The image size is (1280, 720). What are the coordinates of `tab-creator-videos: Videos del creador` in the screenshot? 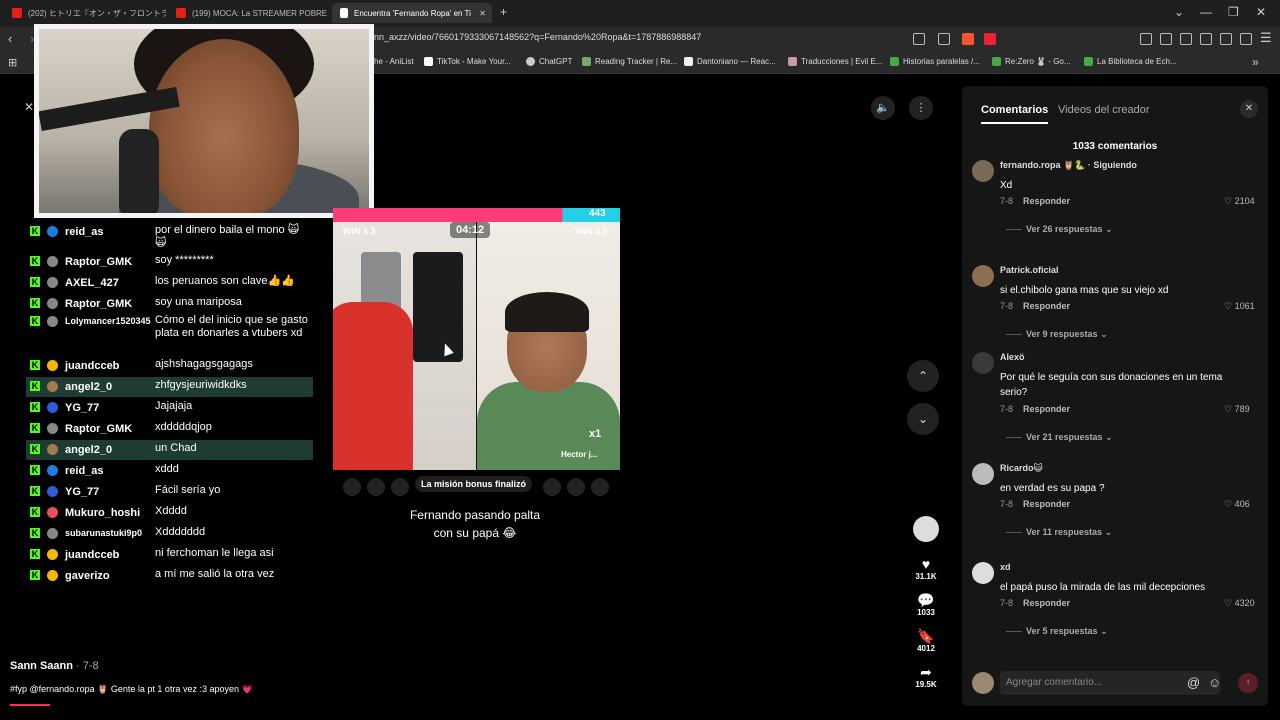 It's located at (1104, 110).